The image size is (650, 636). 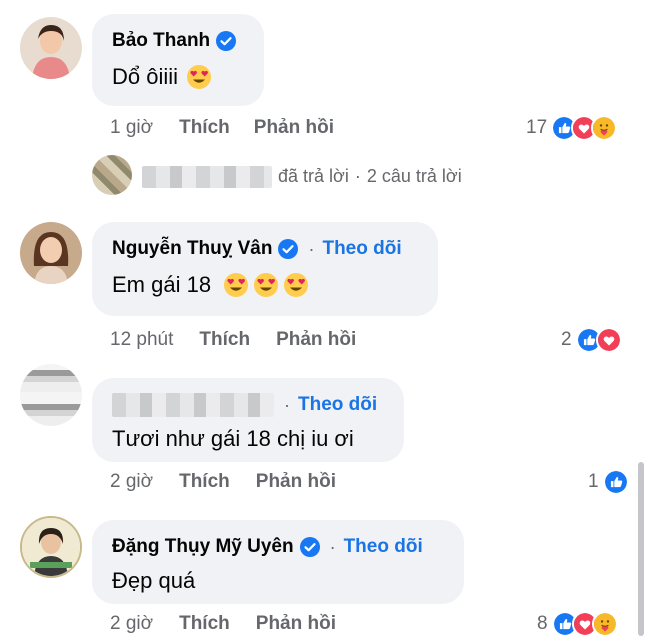 I want to click on comment-time: 1 giờ, so click(x=131, y=128).